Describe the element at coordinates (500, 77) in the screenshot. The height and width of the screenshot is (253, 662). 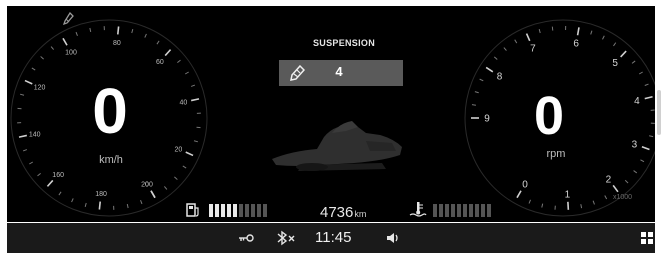
I see `tachometer-tick-label: 8` at that location.